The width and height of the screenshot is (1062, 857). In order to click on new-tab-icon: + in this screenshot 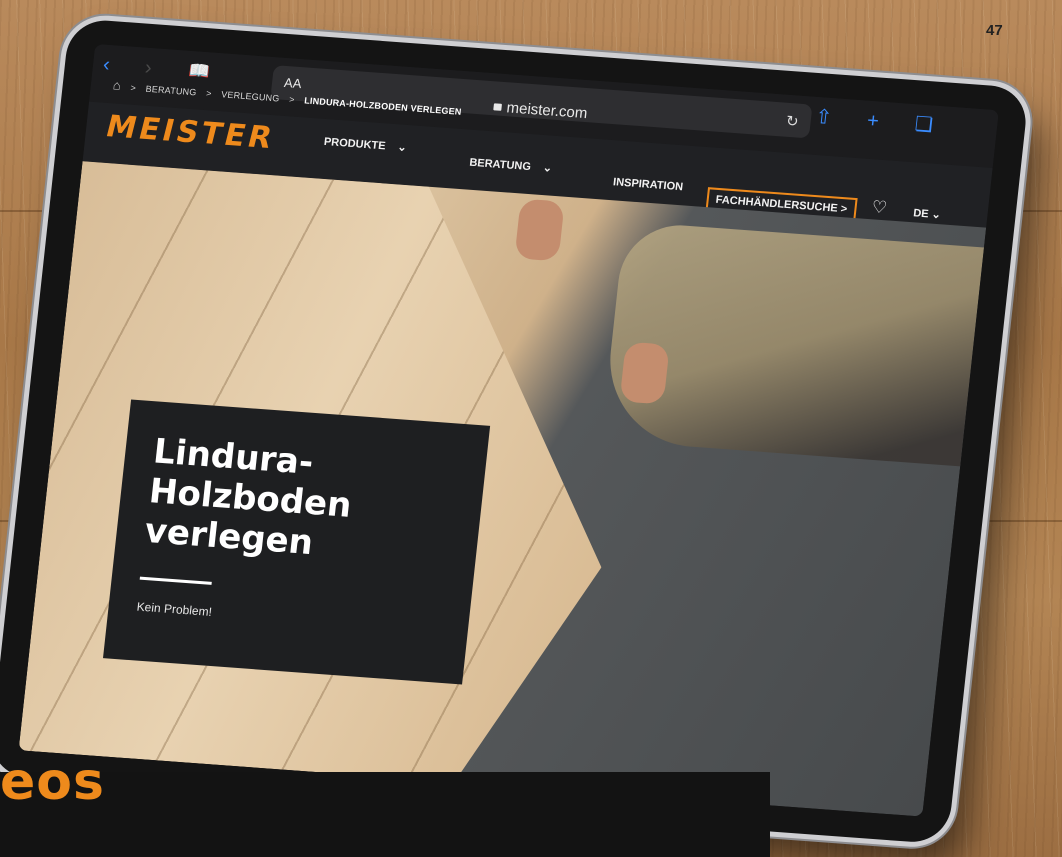, I will do `click(873, 121)`.